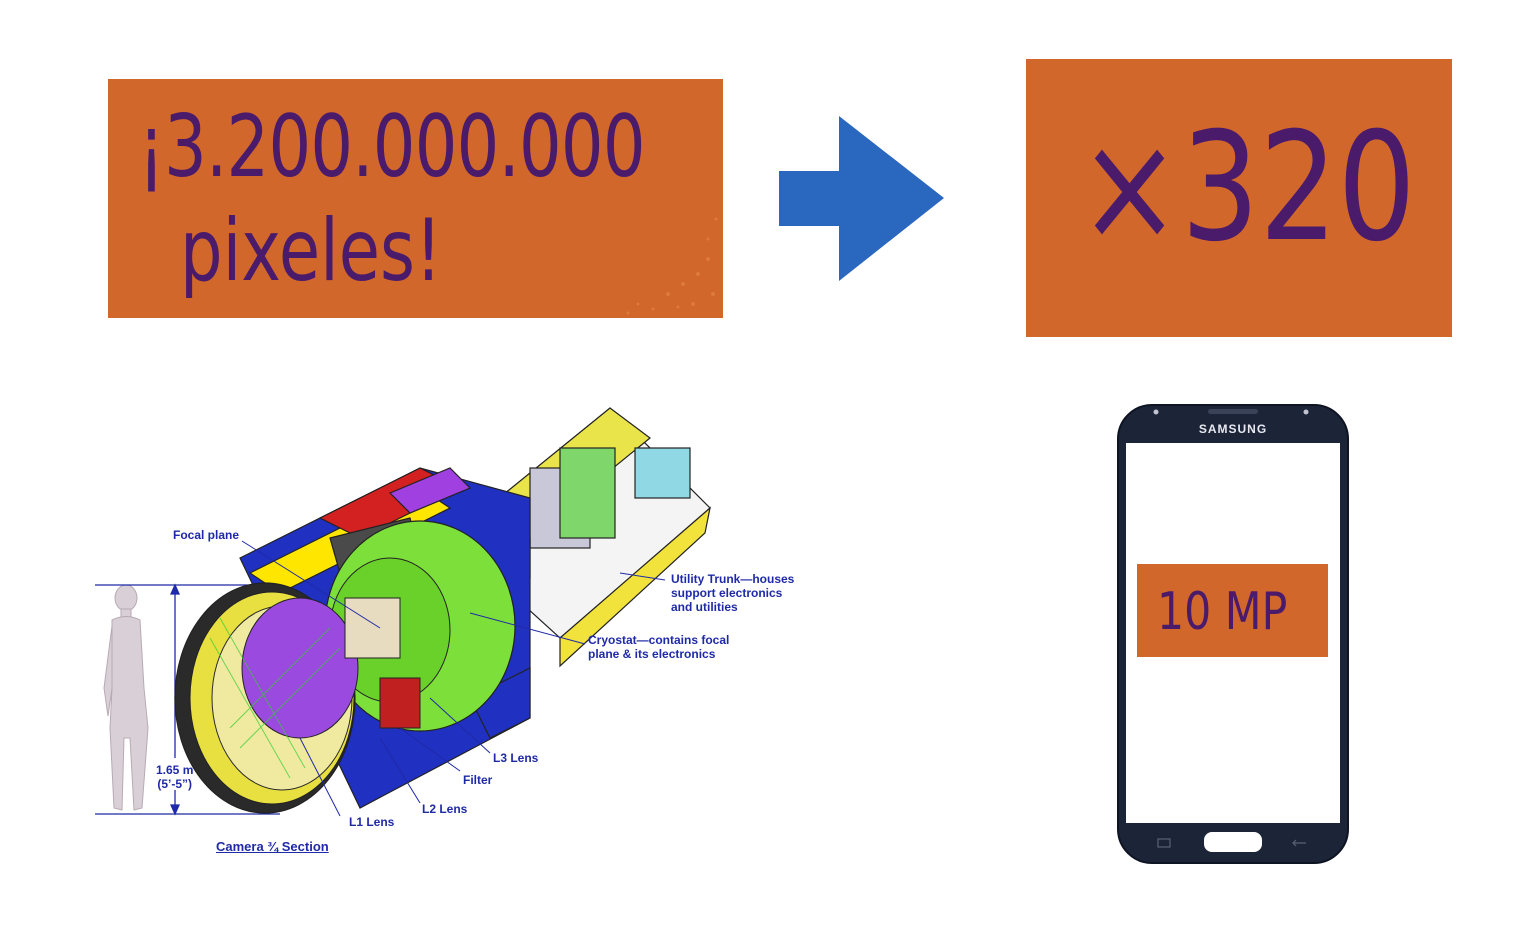  I want to click on multiplier-value: ×320, so click(1247, 188).